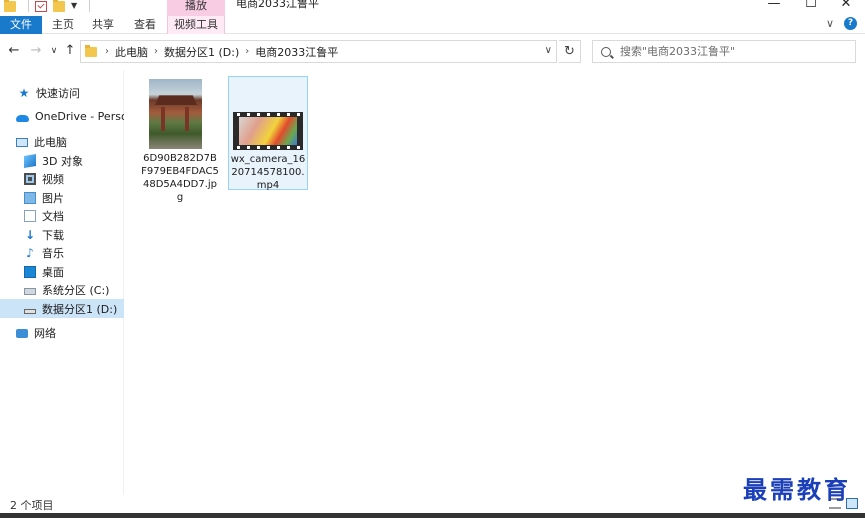 The image size is (865, 518). Describe the element at coordinates (432, 25) in the screenshot. I see `ribbon-tabs: 文件 主页 共享 查看 视频工具 ∨ ?` at that location.